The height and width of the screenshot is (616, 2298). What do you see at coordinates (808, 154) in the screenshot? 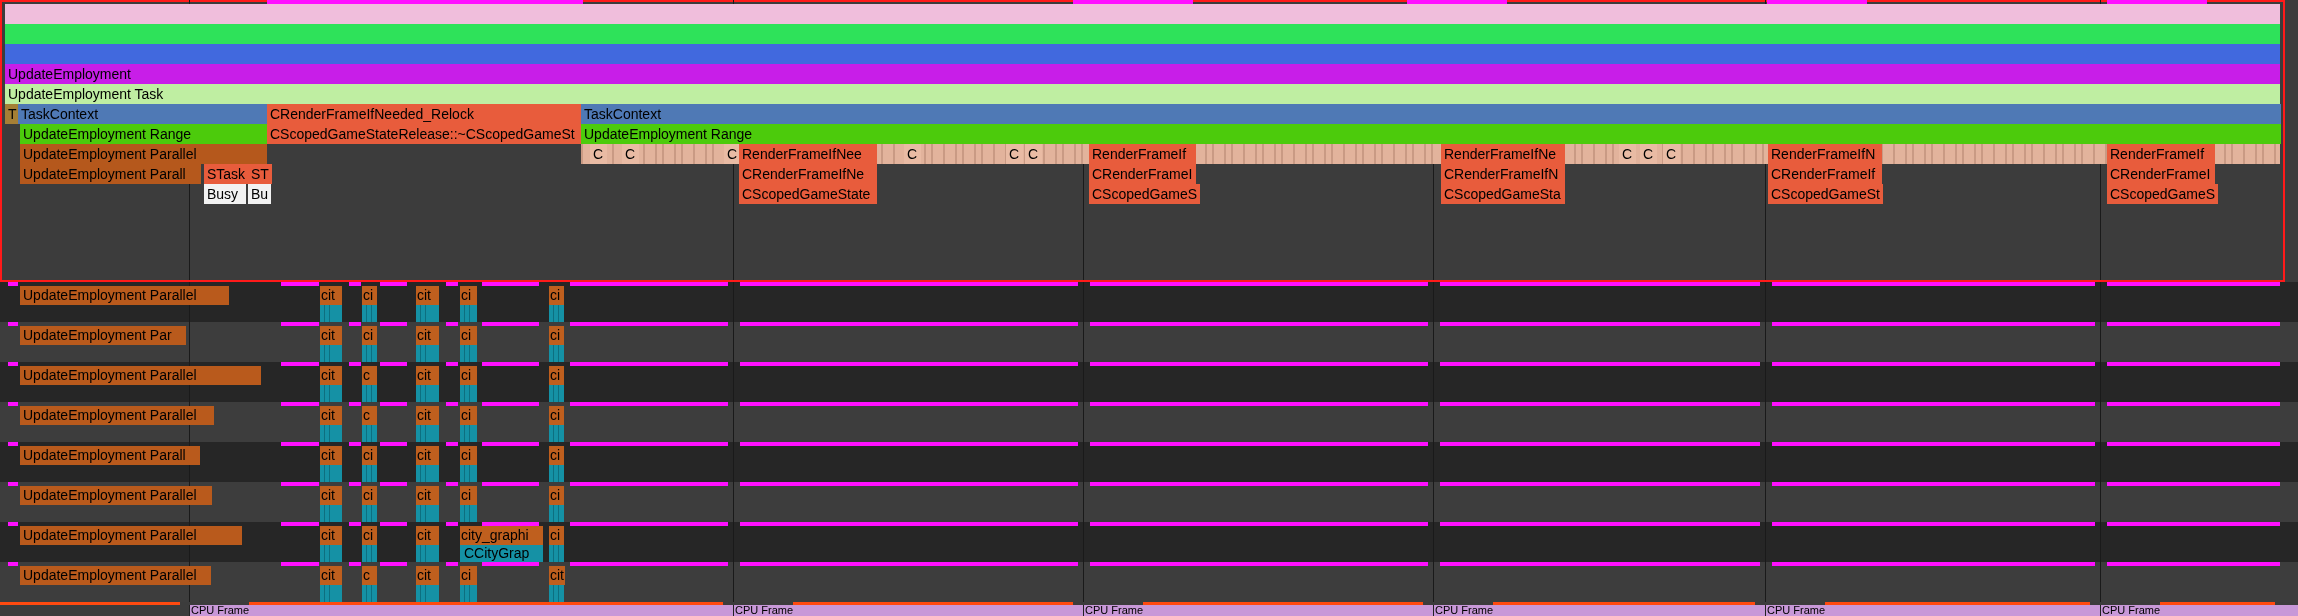
I see `profiler-zone: RenderFrameIfNee` at bounding box center [808, 154].